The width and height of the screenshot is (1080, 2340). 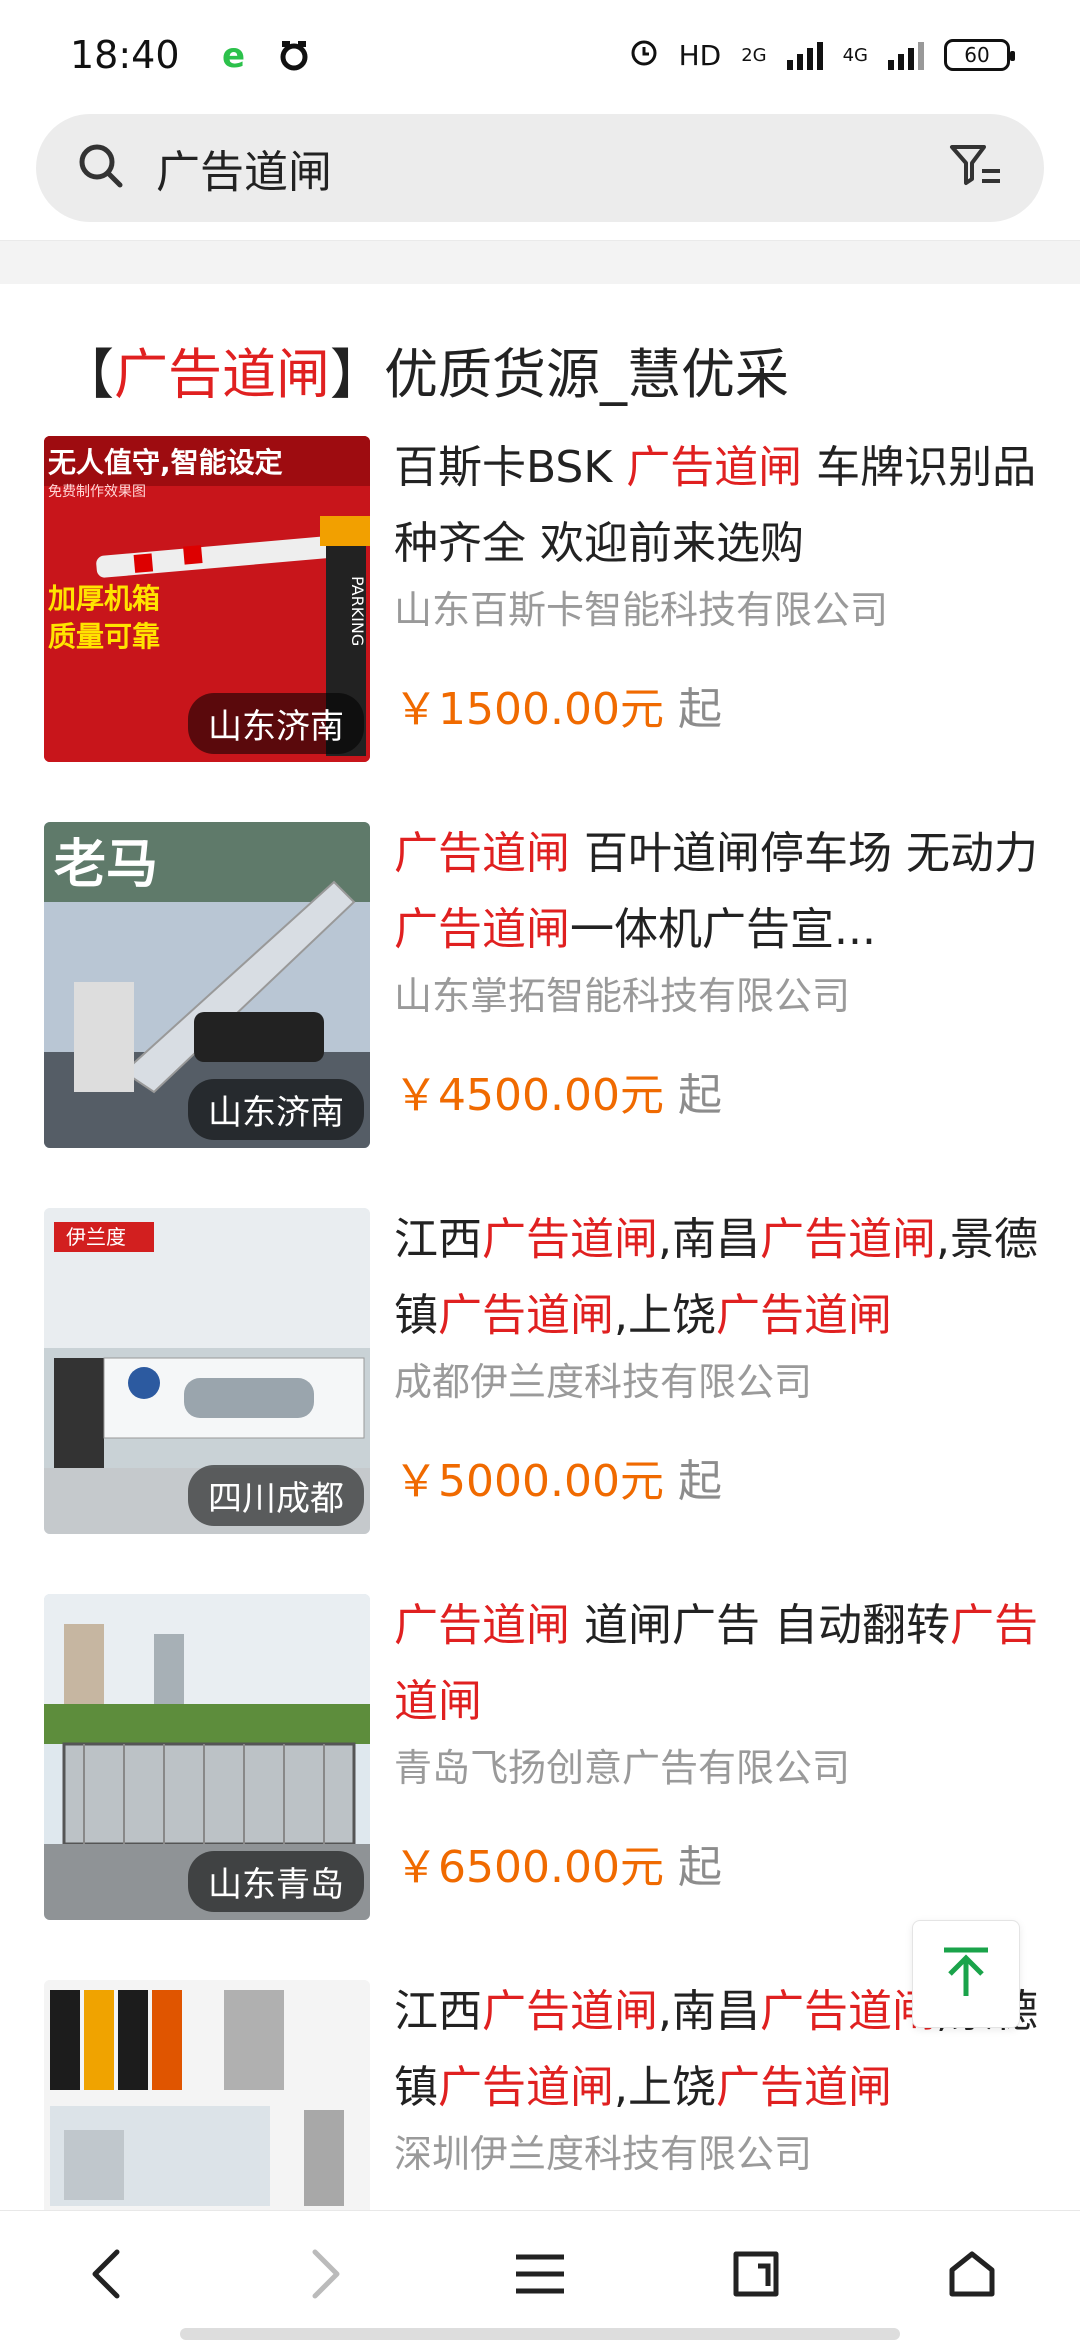 I want to click on home-button, so click(x=972, y=2276).